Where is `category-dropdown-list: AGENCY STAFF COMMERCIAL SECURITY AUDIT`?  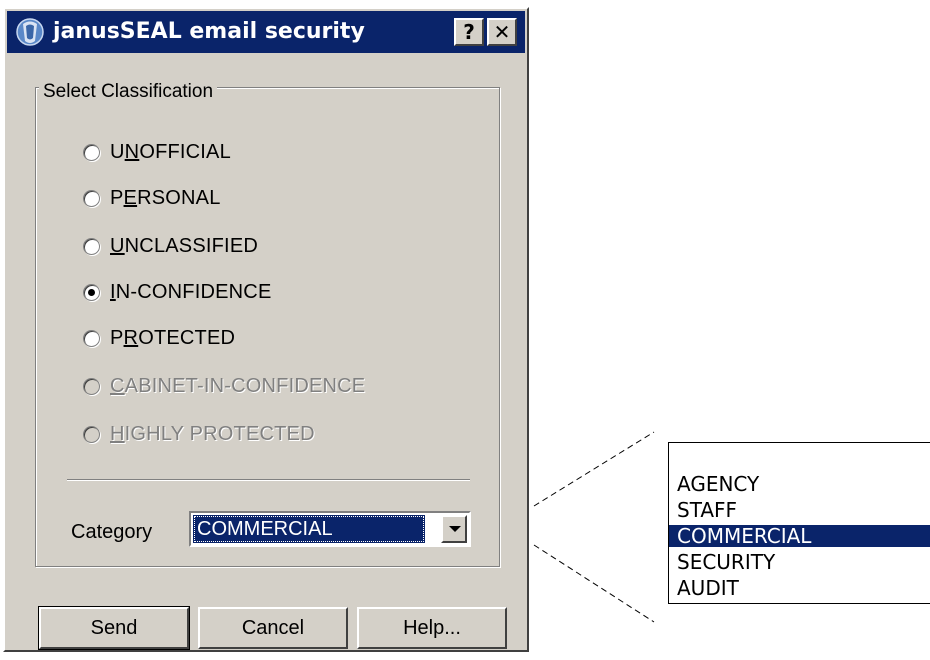
category-dropdown-list: AGENCY STAFF COMMERCIAL SECURITY AUDIT is located at coordinates (799, 523).